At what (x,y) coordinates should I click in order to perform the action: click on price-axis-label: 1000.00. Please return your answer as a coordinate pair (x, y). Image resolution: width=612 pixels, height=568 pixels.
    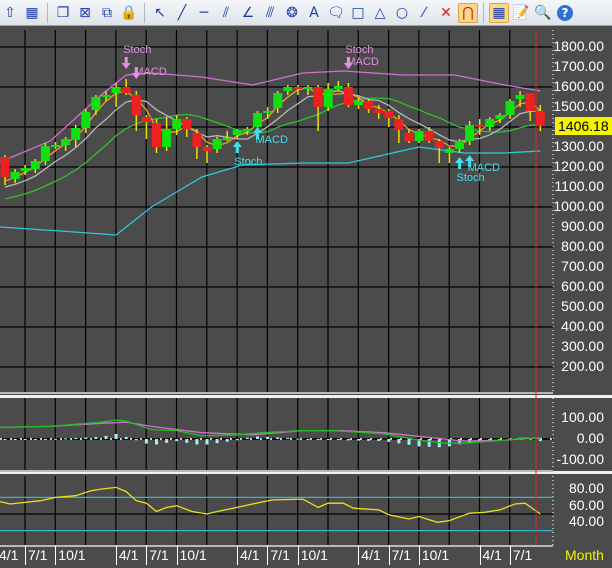
    Looking at the image, I should click on (578, 206).